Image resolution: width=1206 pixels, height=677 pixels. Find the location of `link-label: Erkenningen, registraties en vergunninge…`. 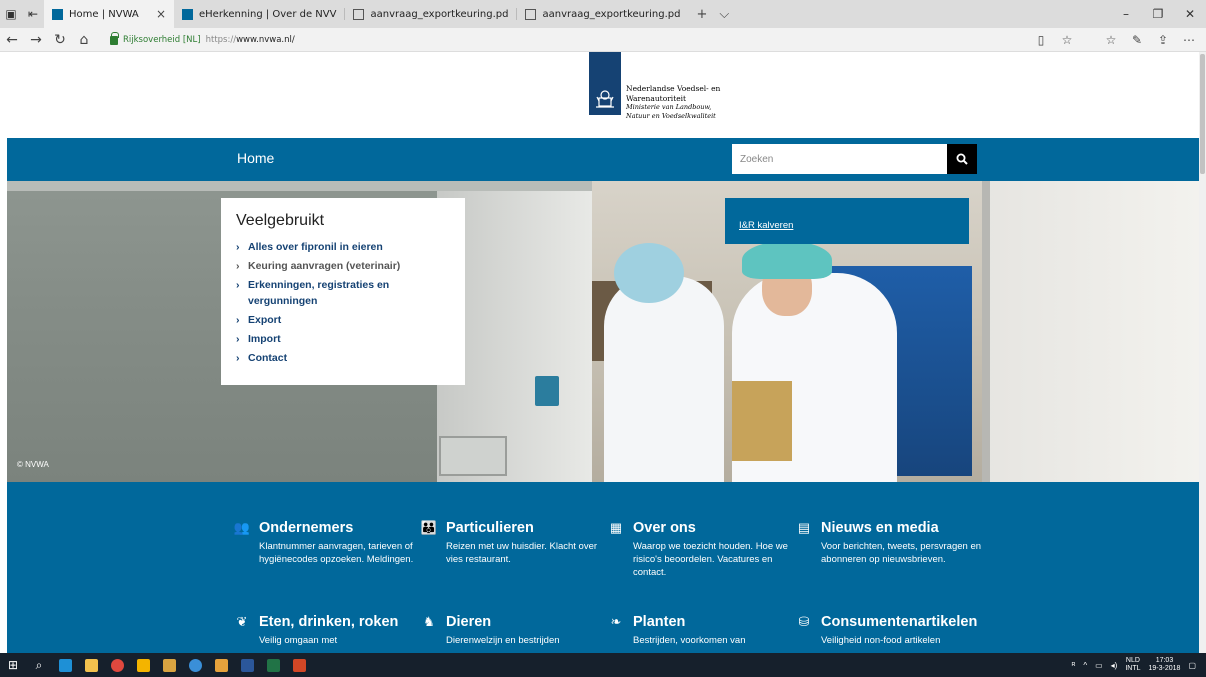

link-label: Erkenningen, registraties en vergunninge… is located at coordinates (319, 293).